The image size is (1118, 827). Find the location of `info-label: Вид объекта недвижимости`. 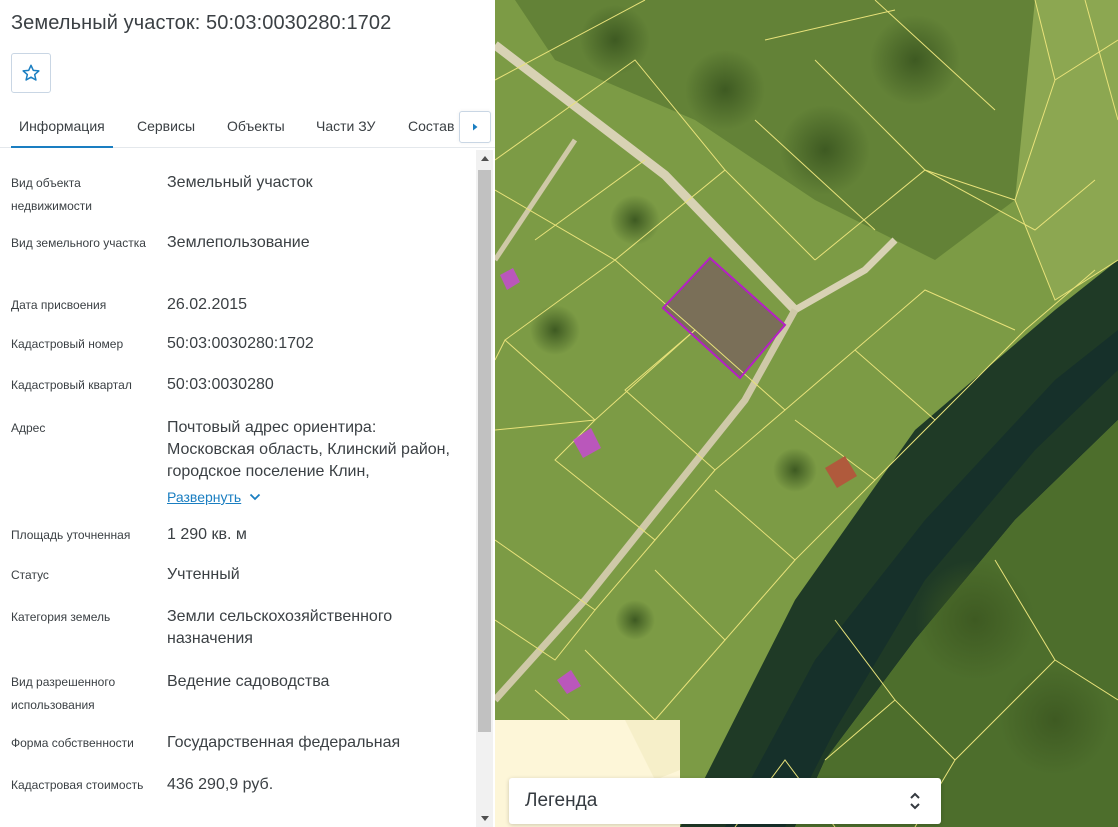

info-label: Вид объекта недвижимости is located at coordinates (51, 194).